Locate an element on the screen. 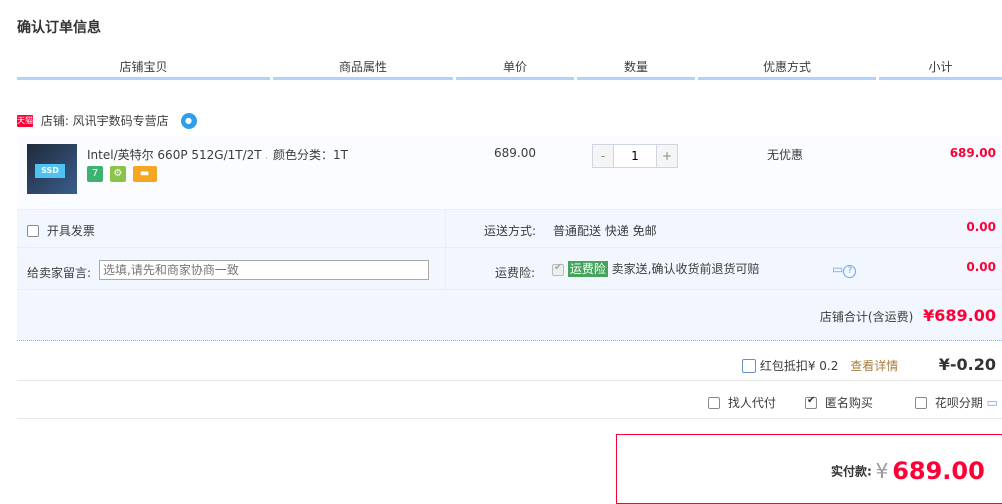 This screenshot has height=504, width=1002. insurance-tag: 运费险 is located at coordinates (587, 269).